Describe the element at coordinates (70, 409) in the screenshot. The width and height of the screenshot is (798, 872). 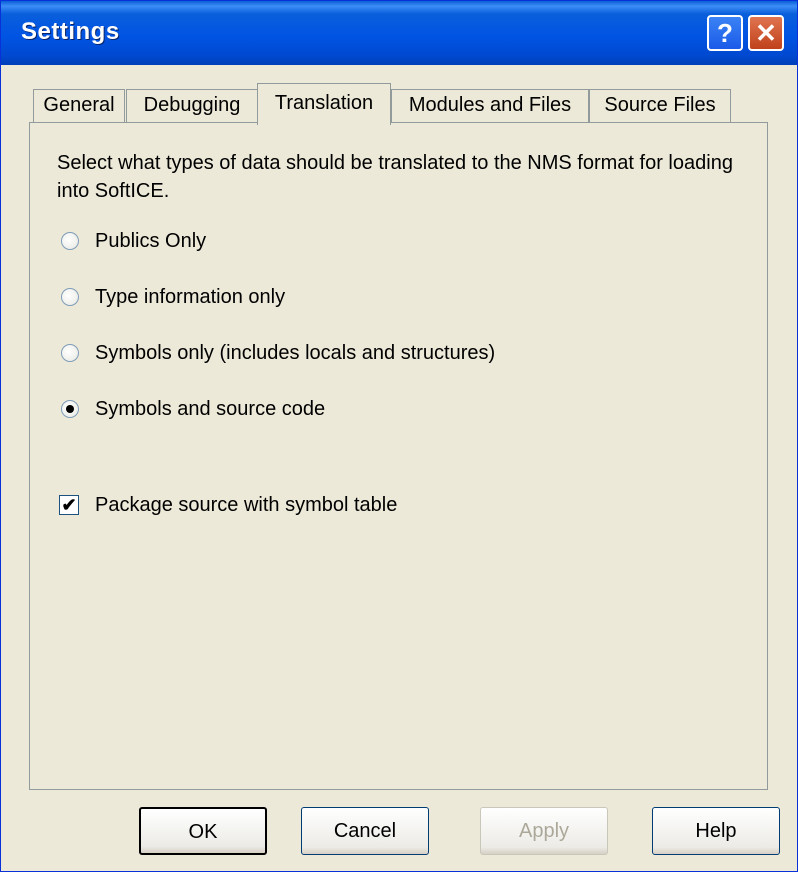
I see `radio-button-selected` at that location.